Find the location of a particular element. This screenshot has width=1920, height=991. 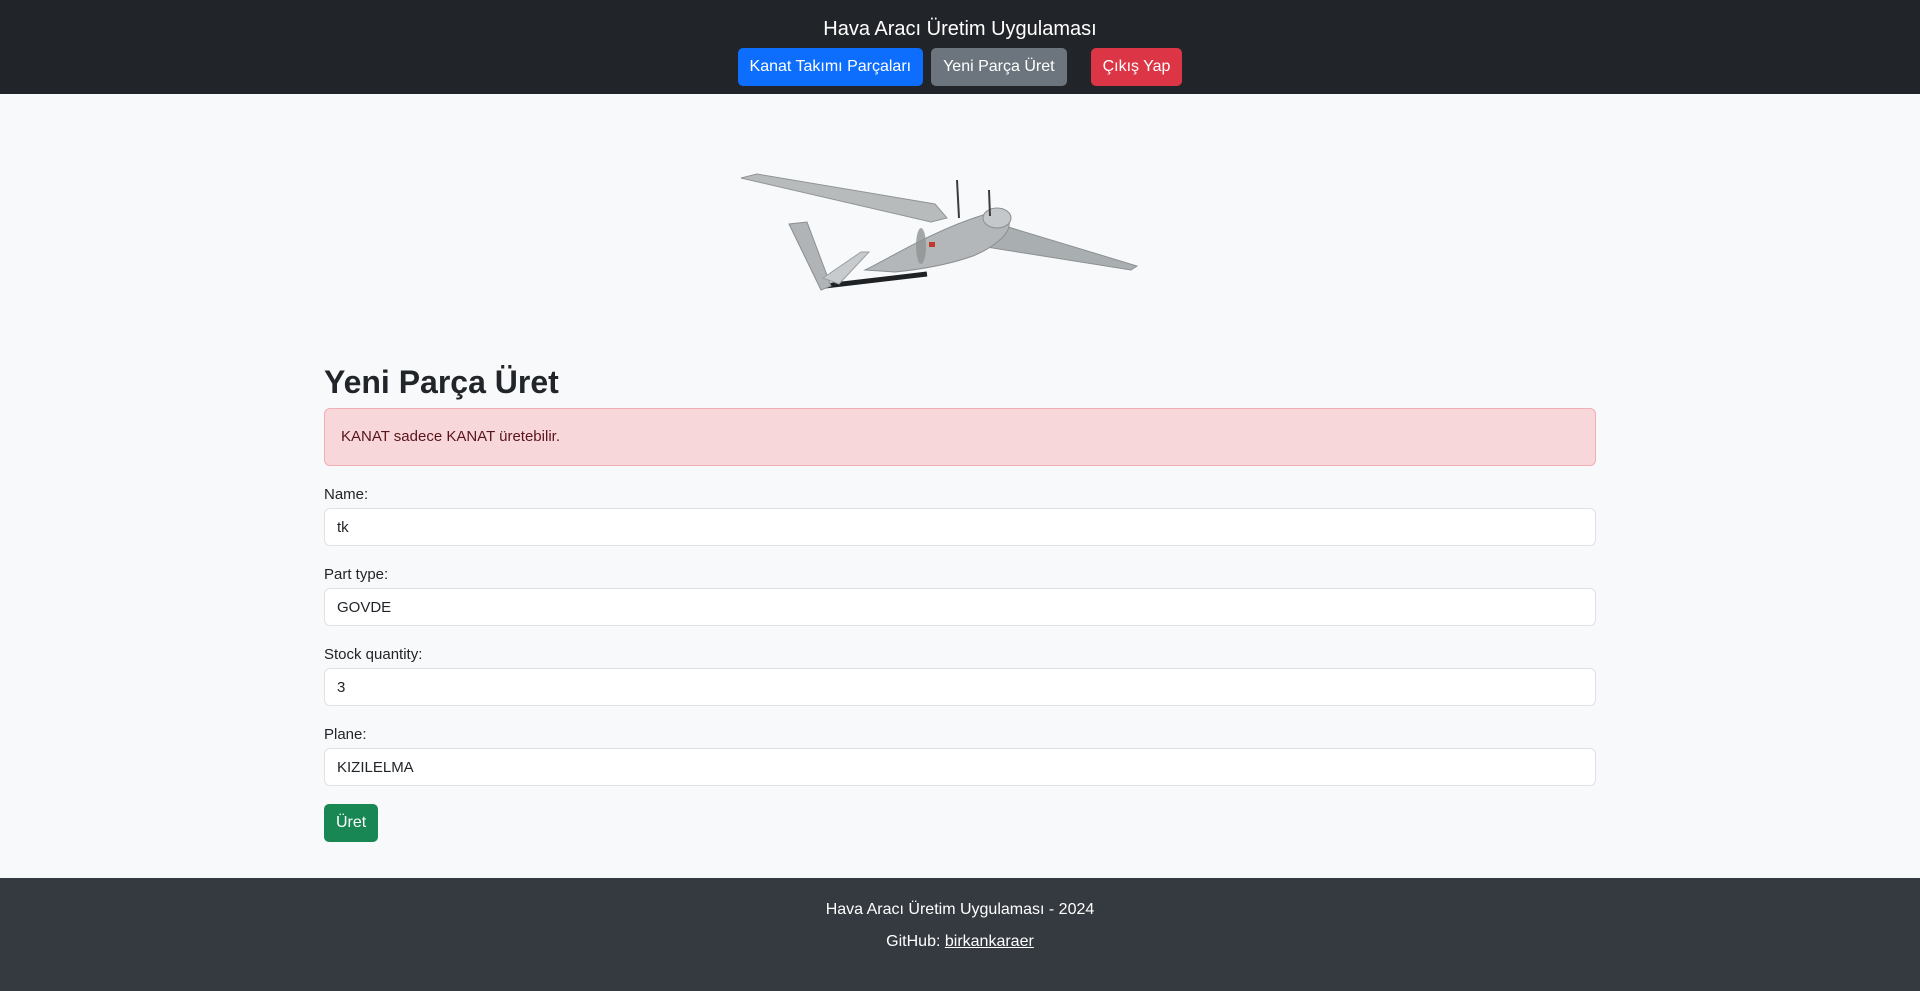

part-type-field-group: Part type: is located at coordinates (960, 596).